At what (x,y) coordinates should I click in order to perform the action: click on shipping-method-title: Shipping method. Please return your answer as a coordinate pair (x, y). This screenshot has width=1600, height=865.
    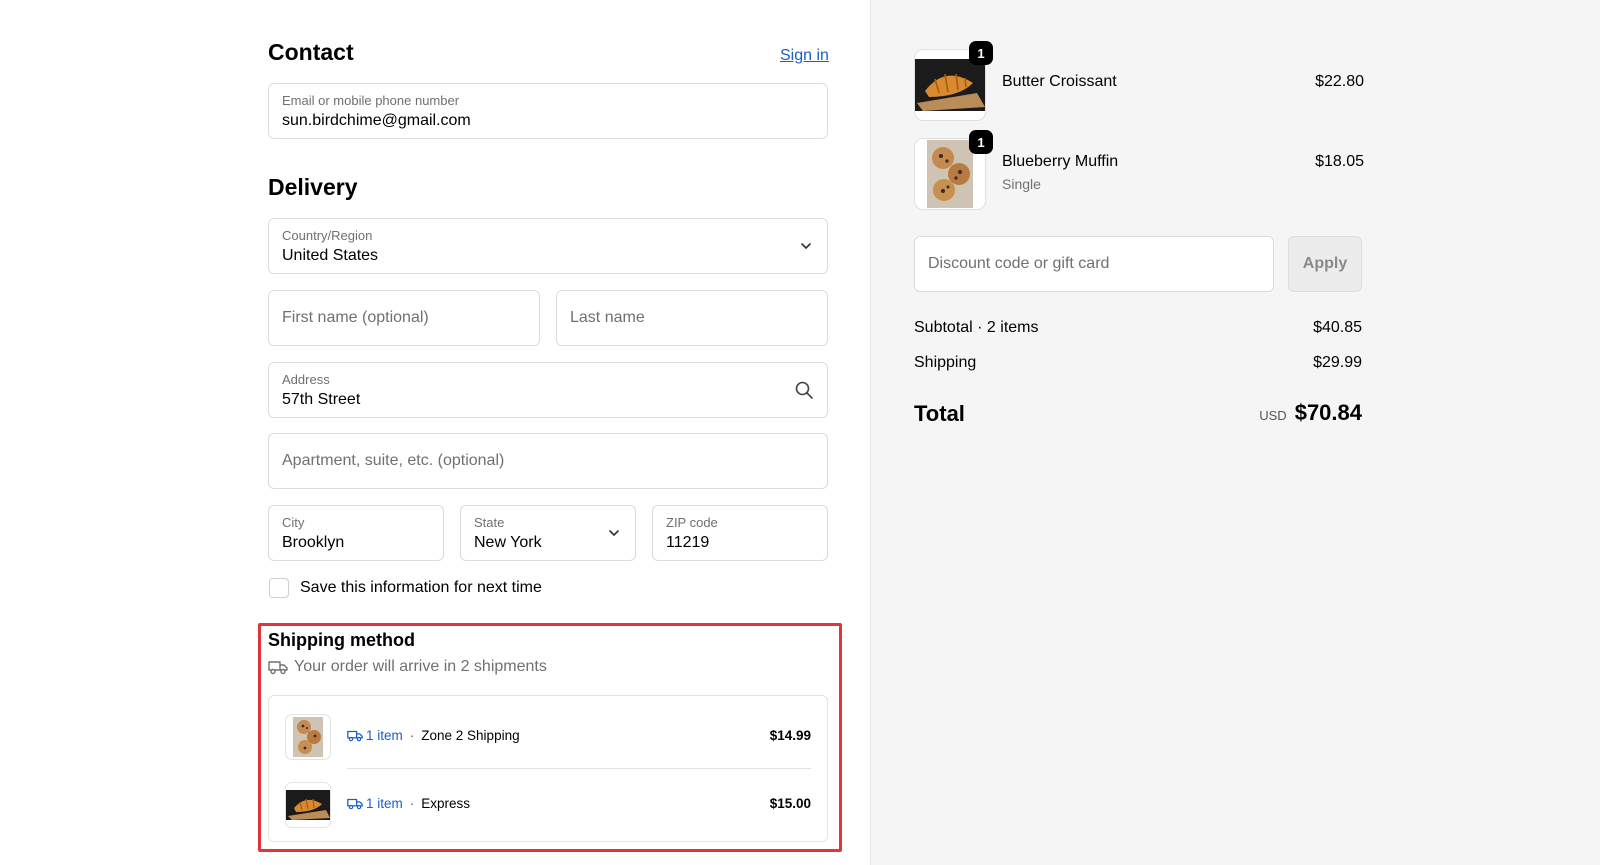
    Looking at the image, I should click on (341, 640).